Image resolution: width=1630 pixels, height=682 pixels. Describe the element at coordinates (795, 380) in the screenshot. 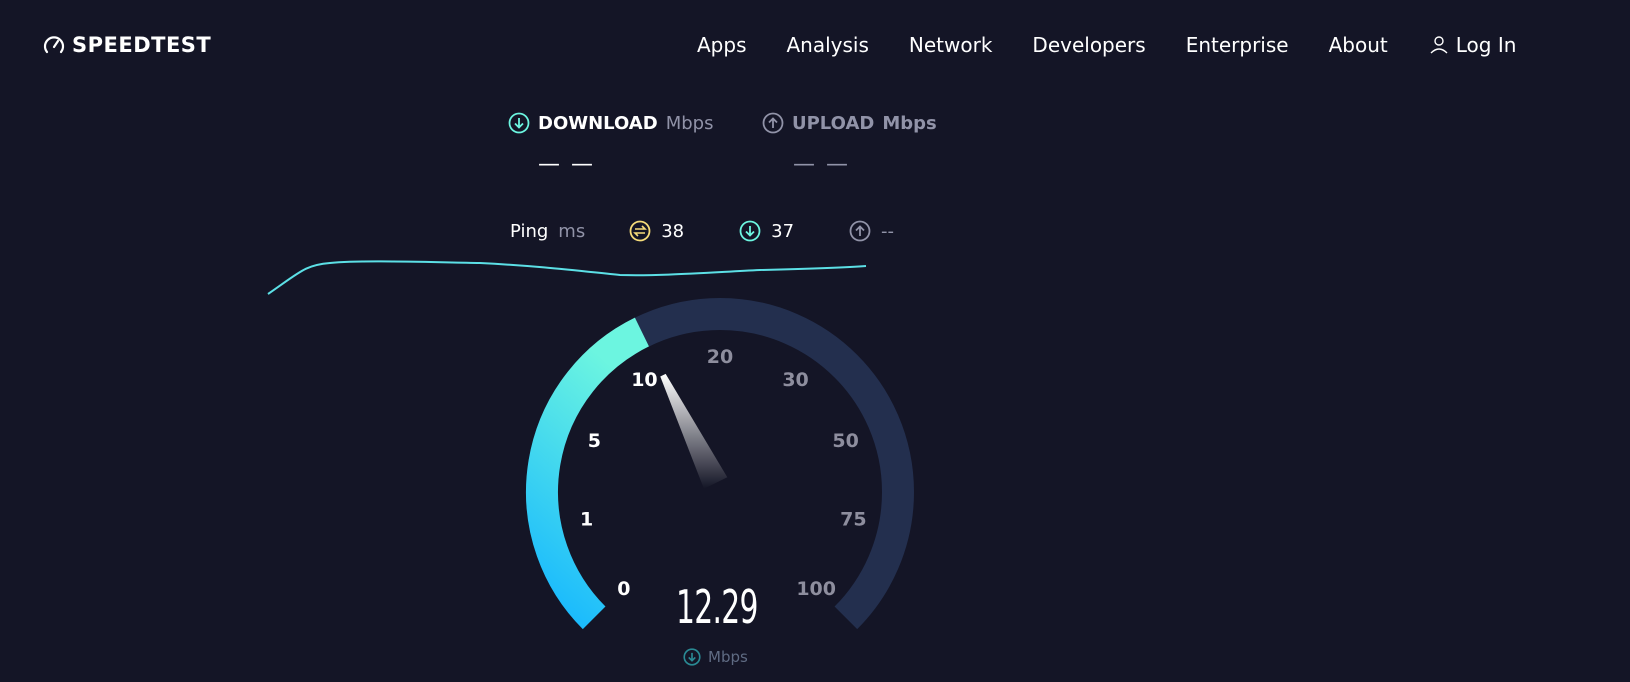

I see `gauge-tick-30: 30` at that location.